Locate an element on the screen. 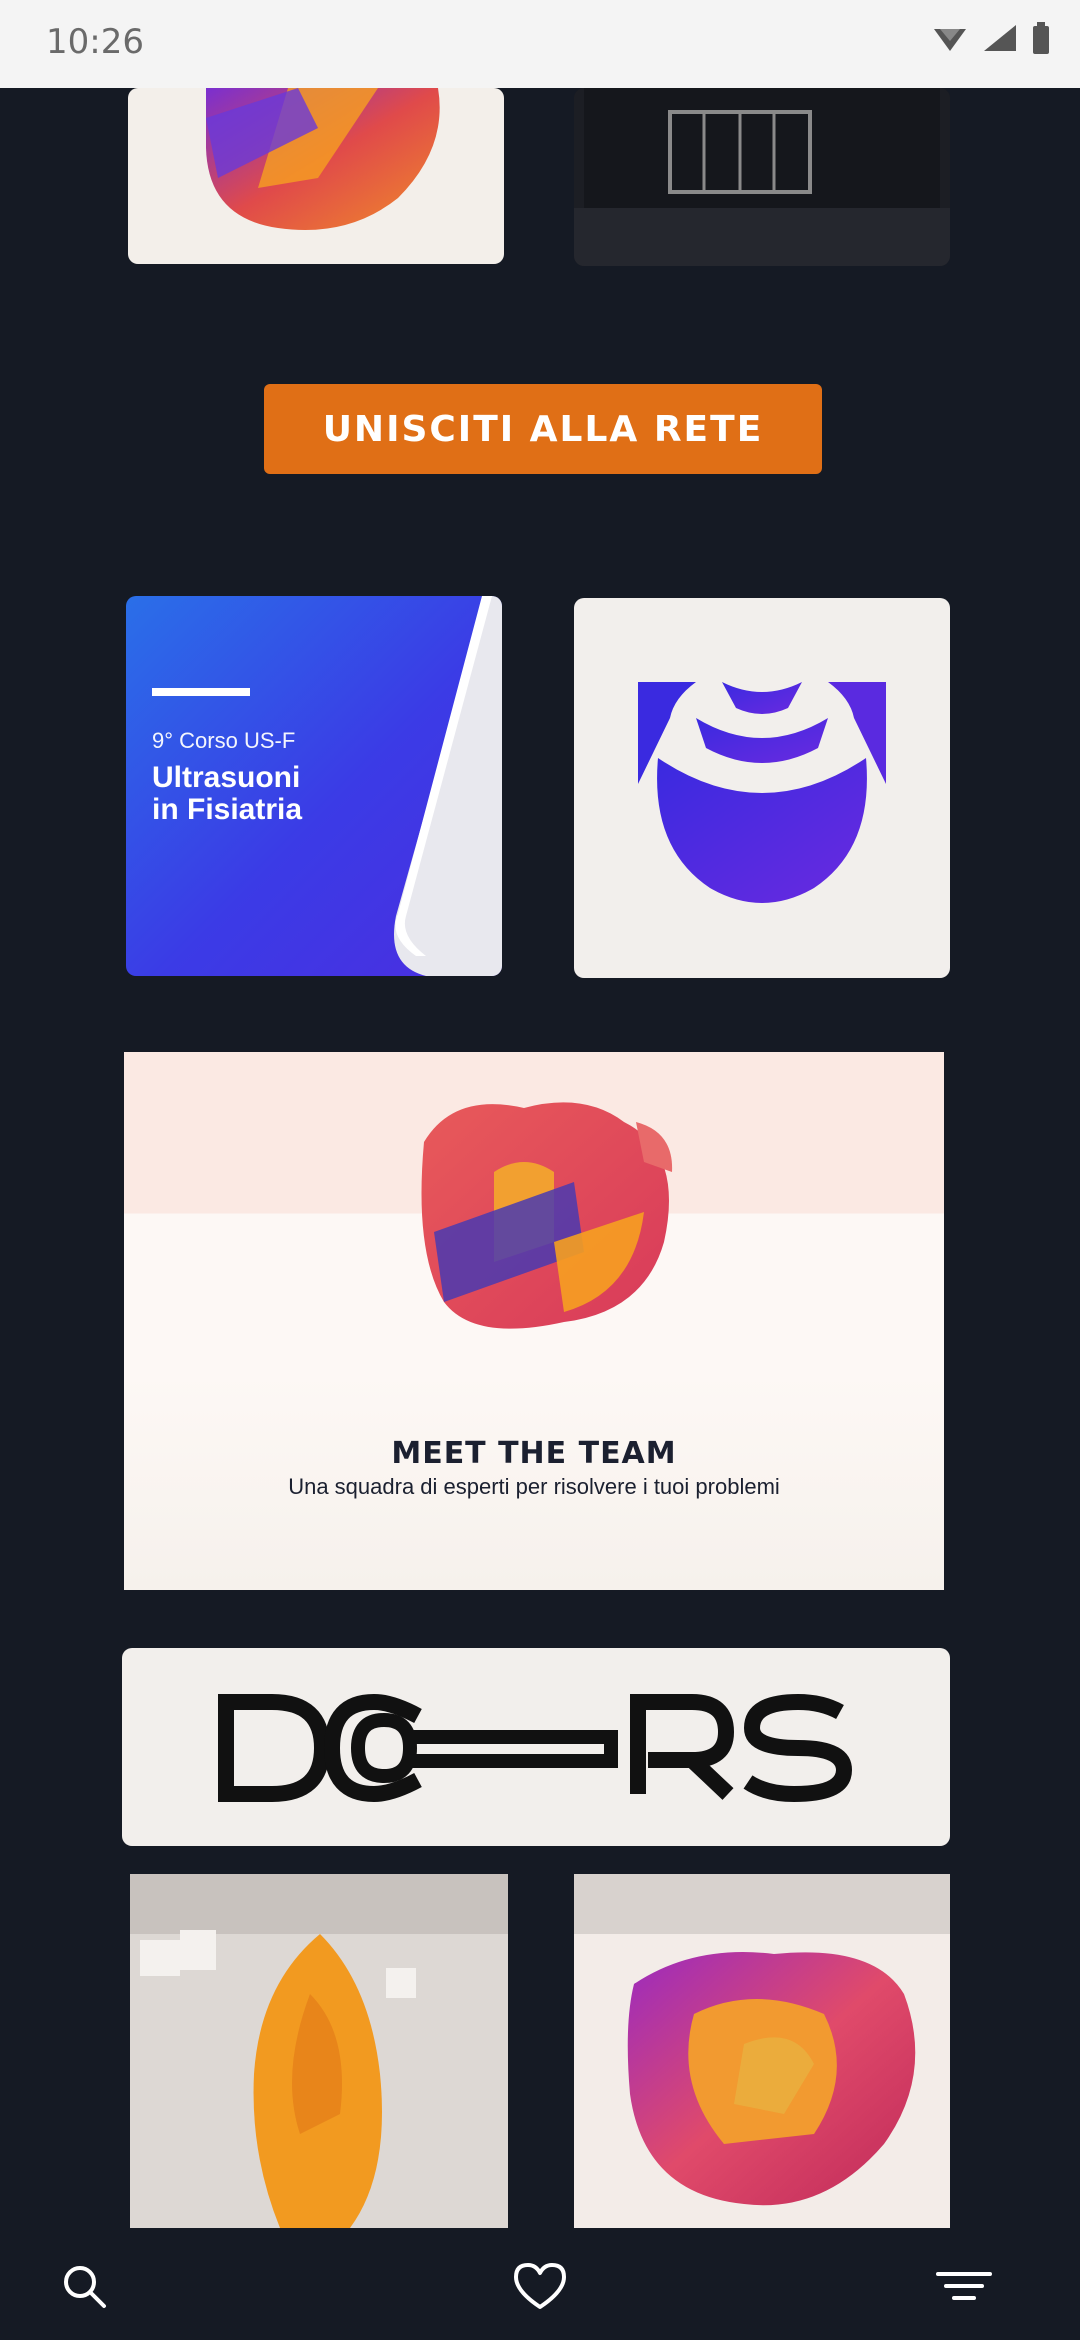 Image resolution: width=1080 pixels, height=2340 pixels. course-title-line2: in Fisiatria is located at coordinates (227, 809).